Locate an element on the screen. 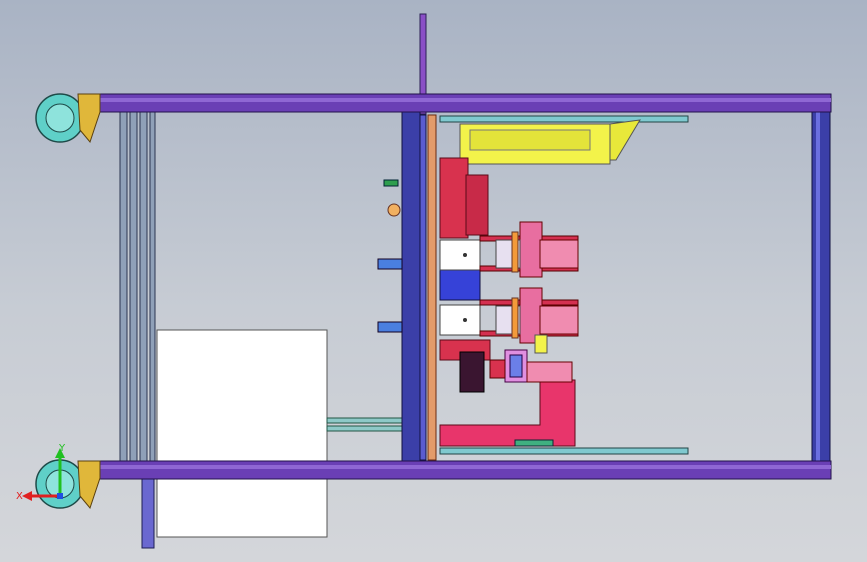 The image size is (867, 562). right-post is located at coordinates (821, 287).